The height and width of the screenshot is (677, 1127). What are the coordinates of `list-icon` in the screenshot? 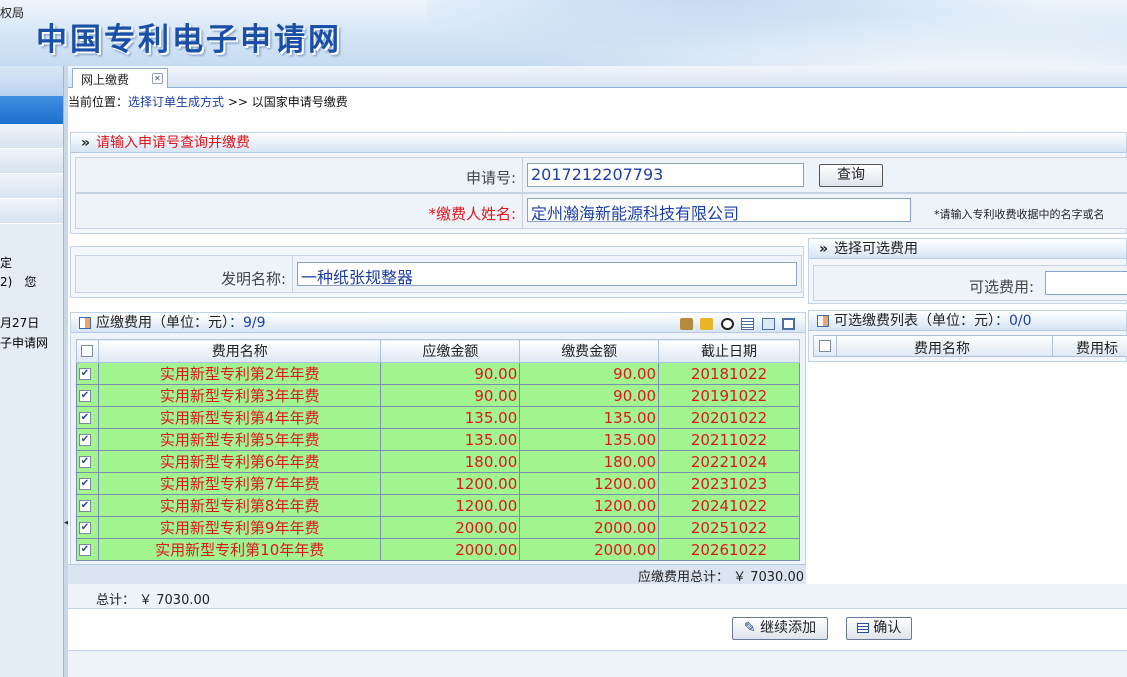 It's located at (748, 324).